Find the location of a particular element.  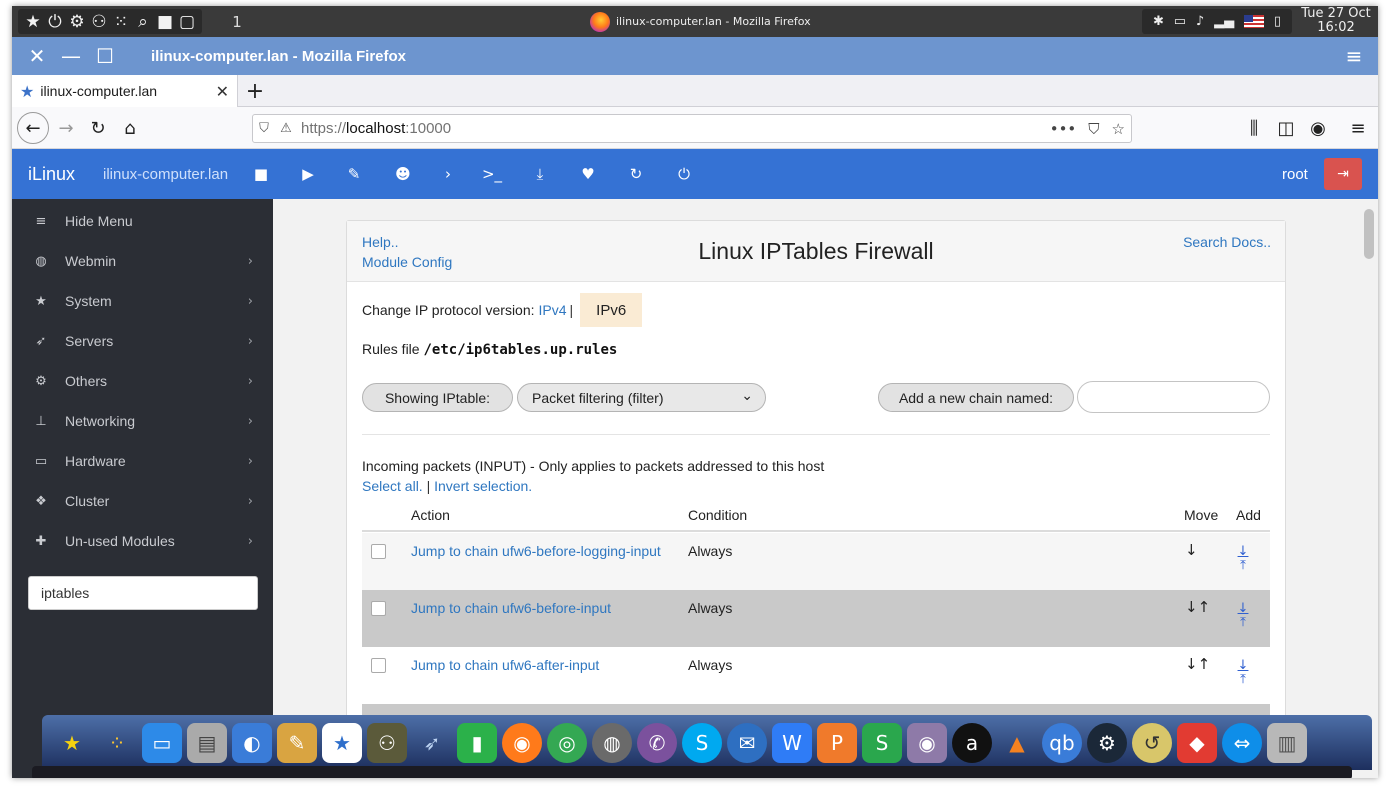

keyboard-layout-flag-icon is located at coordinates (1254, 21).